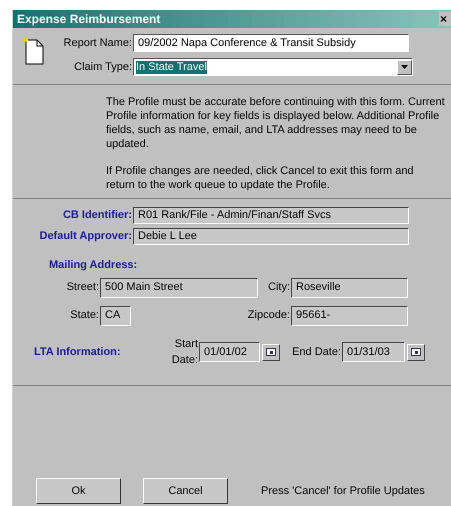 The image size is (451, 506). I want to click on field-label: State:, so click(84, 316).